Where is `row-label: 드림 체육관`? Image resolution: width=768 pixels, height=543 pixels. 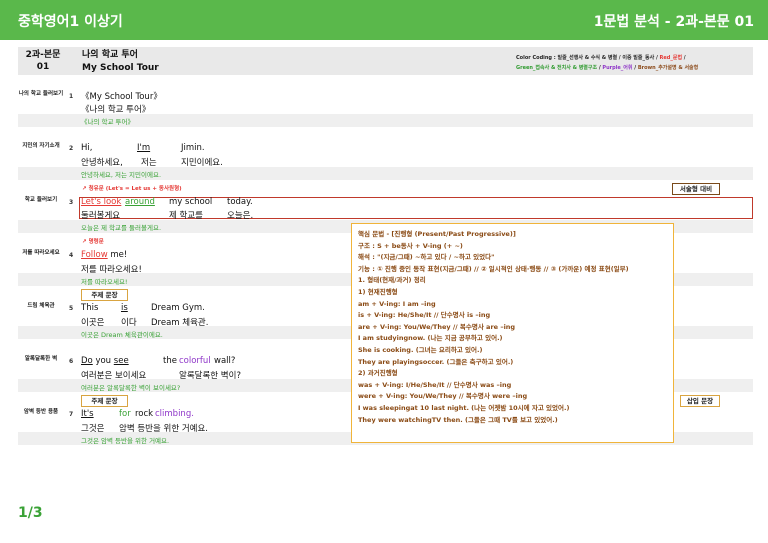 row-label: 드림 체육관 is located at coordinates (41, 306).